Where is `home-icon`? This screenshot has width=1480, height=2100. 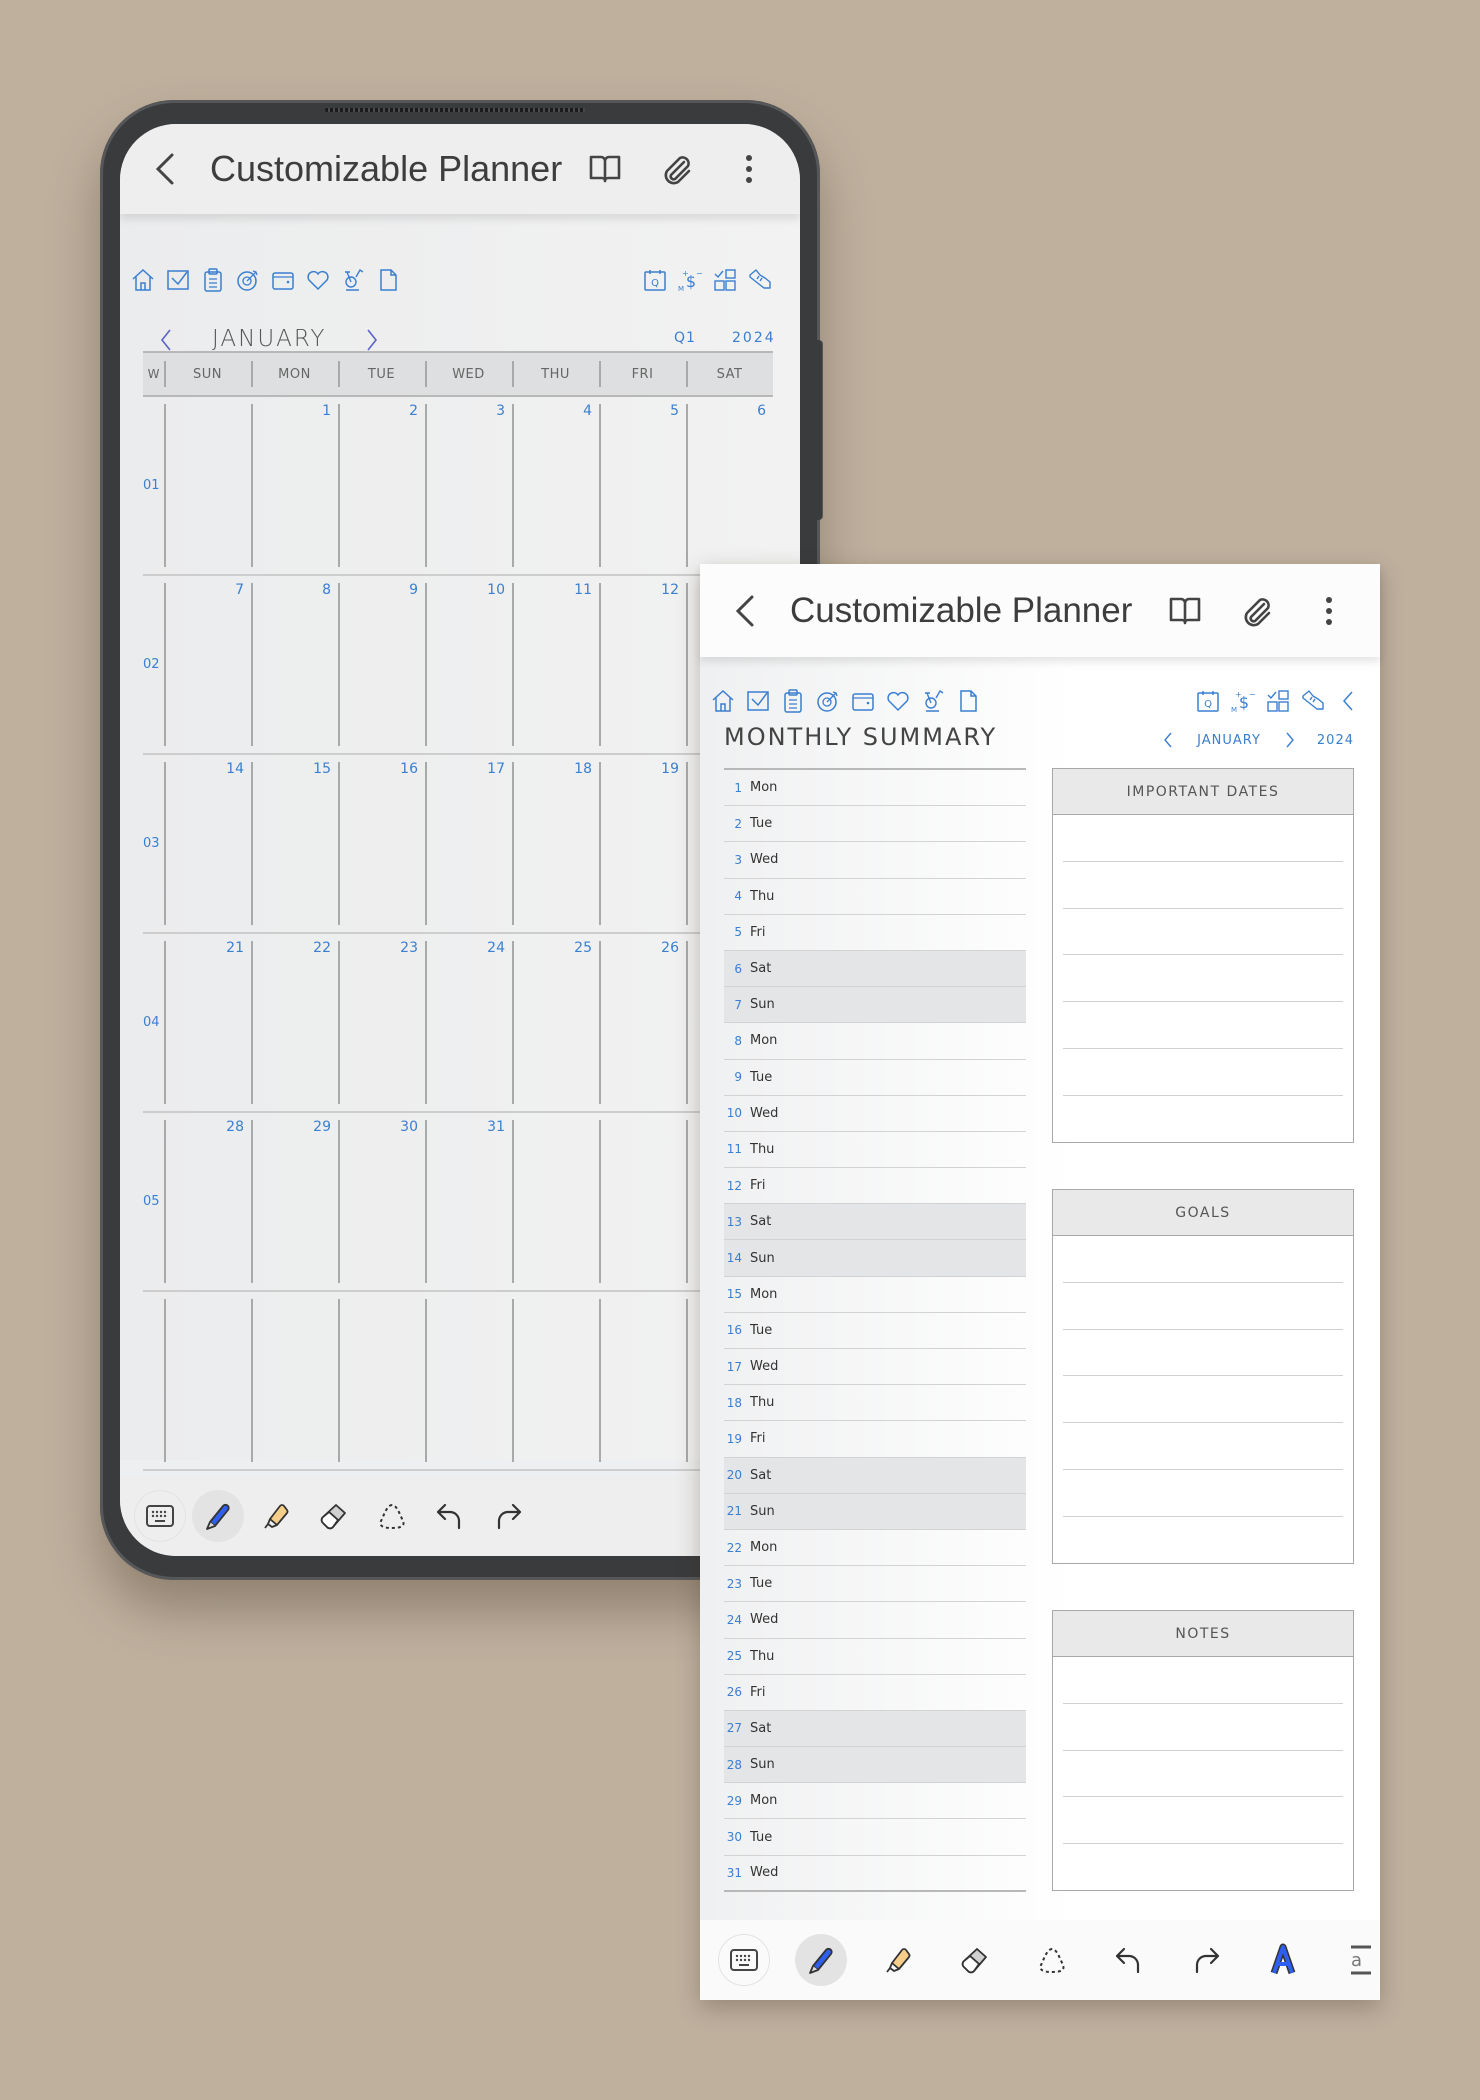
home-icon is located at coordinates (723, 701).